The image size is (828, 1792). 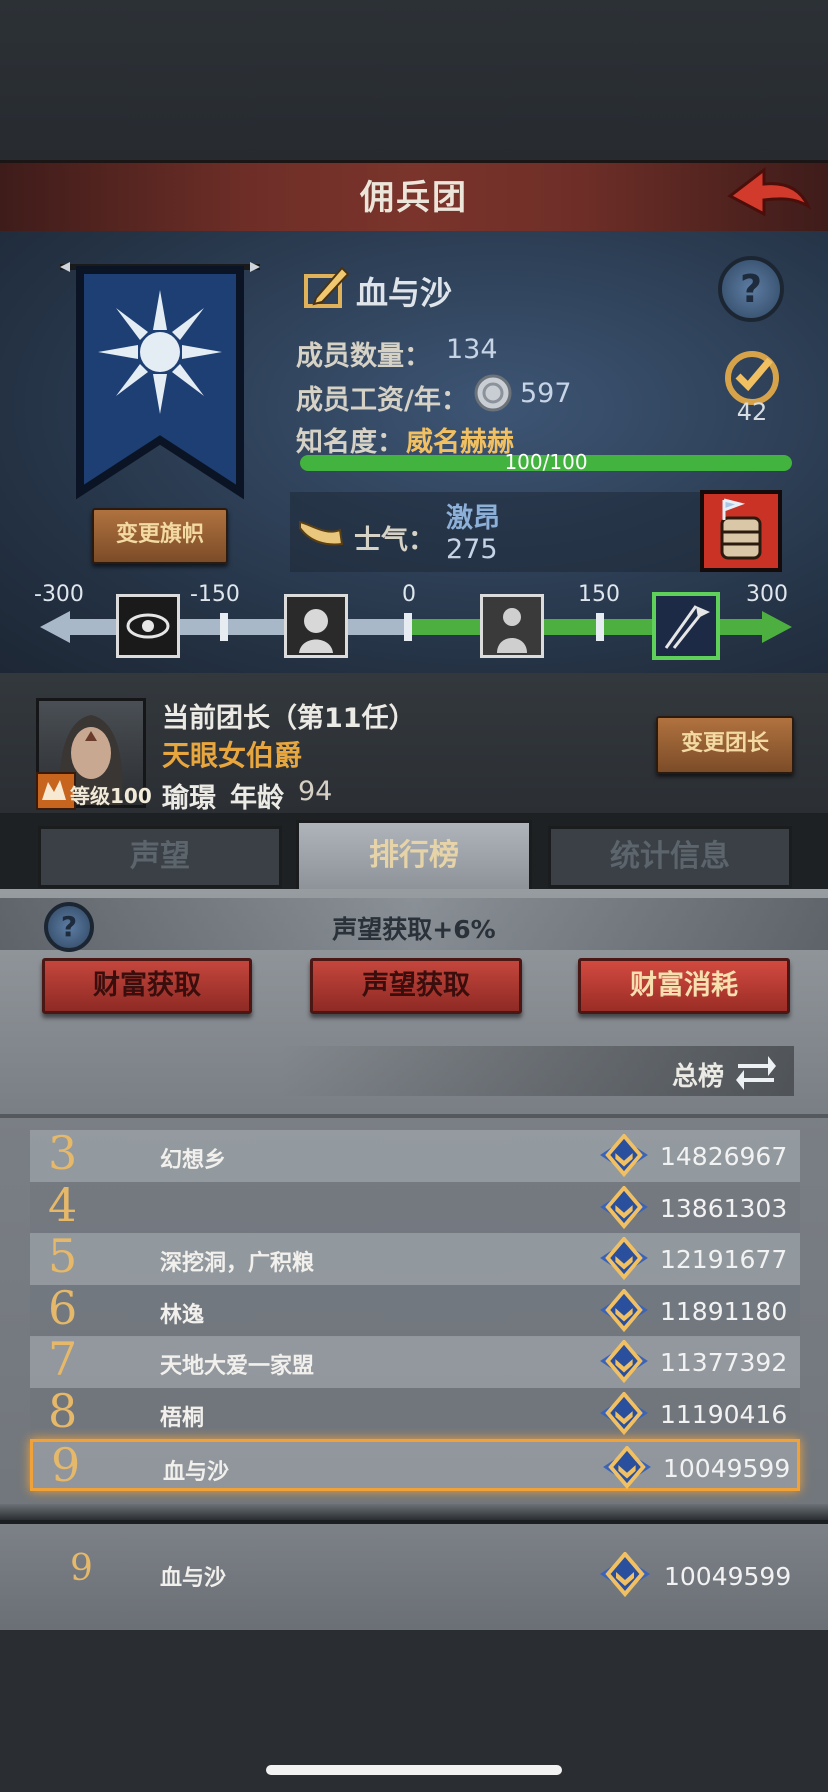 I want to click on back-button, so click(x=767, y=194).